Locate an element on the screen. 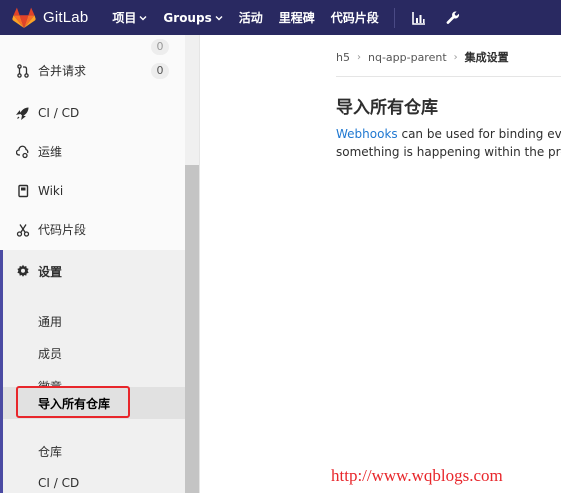 This screenshot has height=493, width=561. webhooks-link: Webhooks is located at coordinates (367, 134).